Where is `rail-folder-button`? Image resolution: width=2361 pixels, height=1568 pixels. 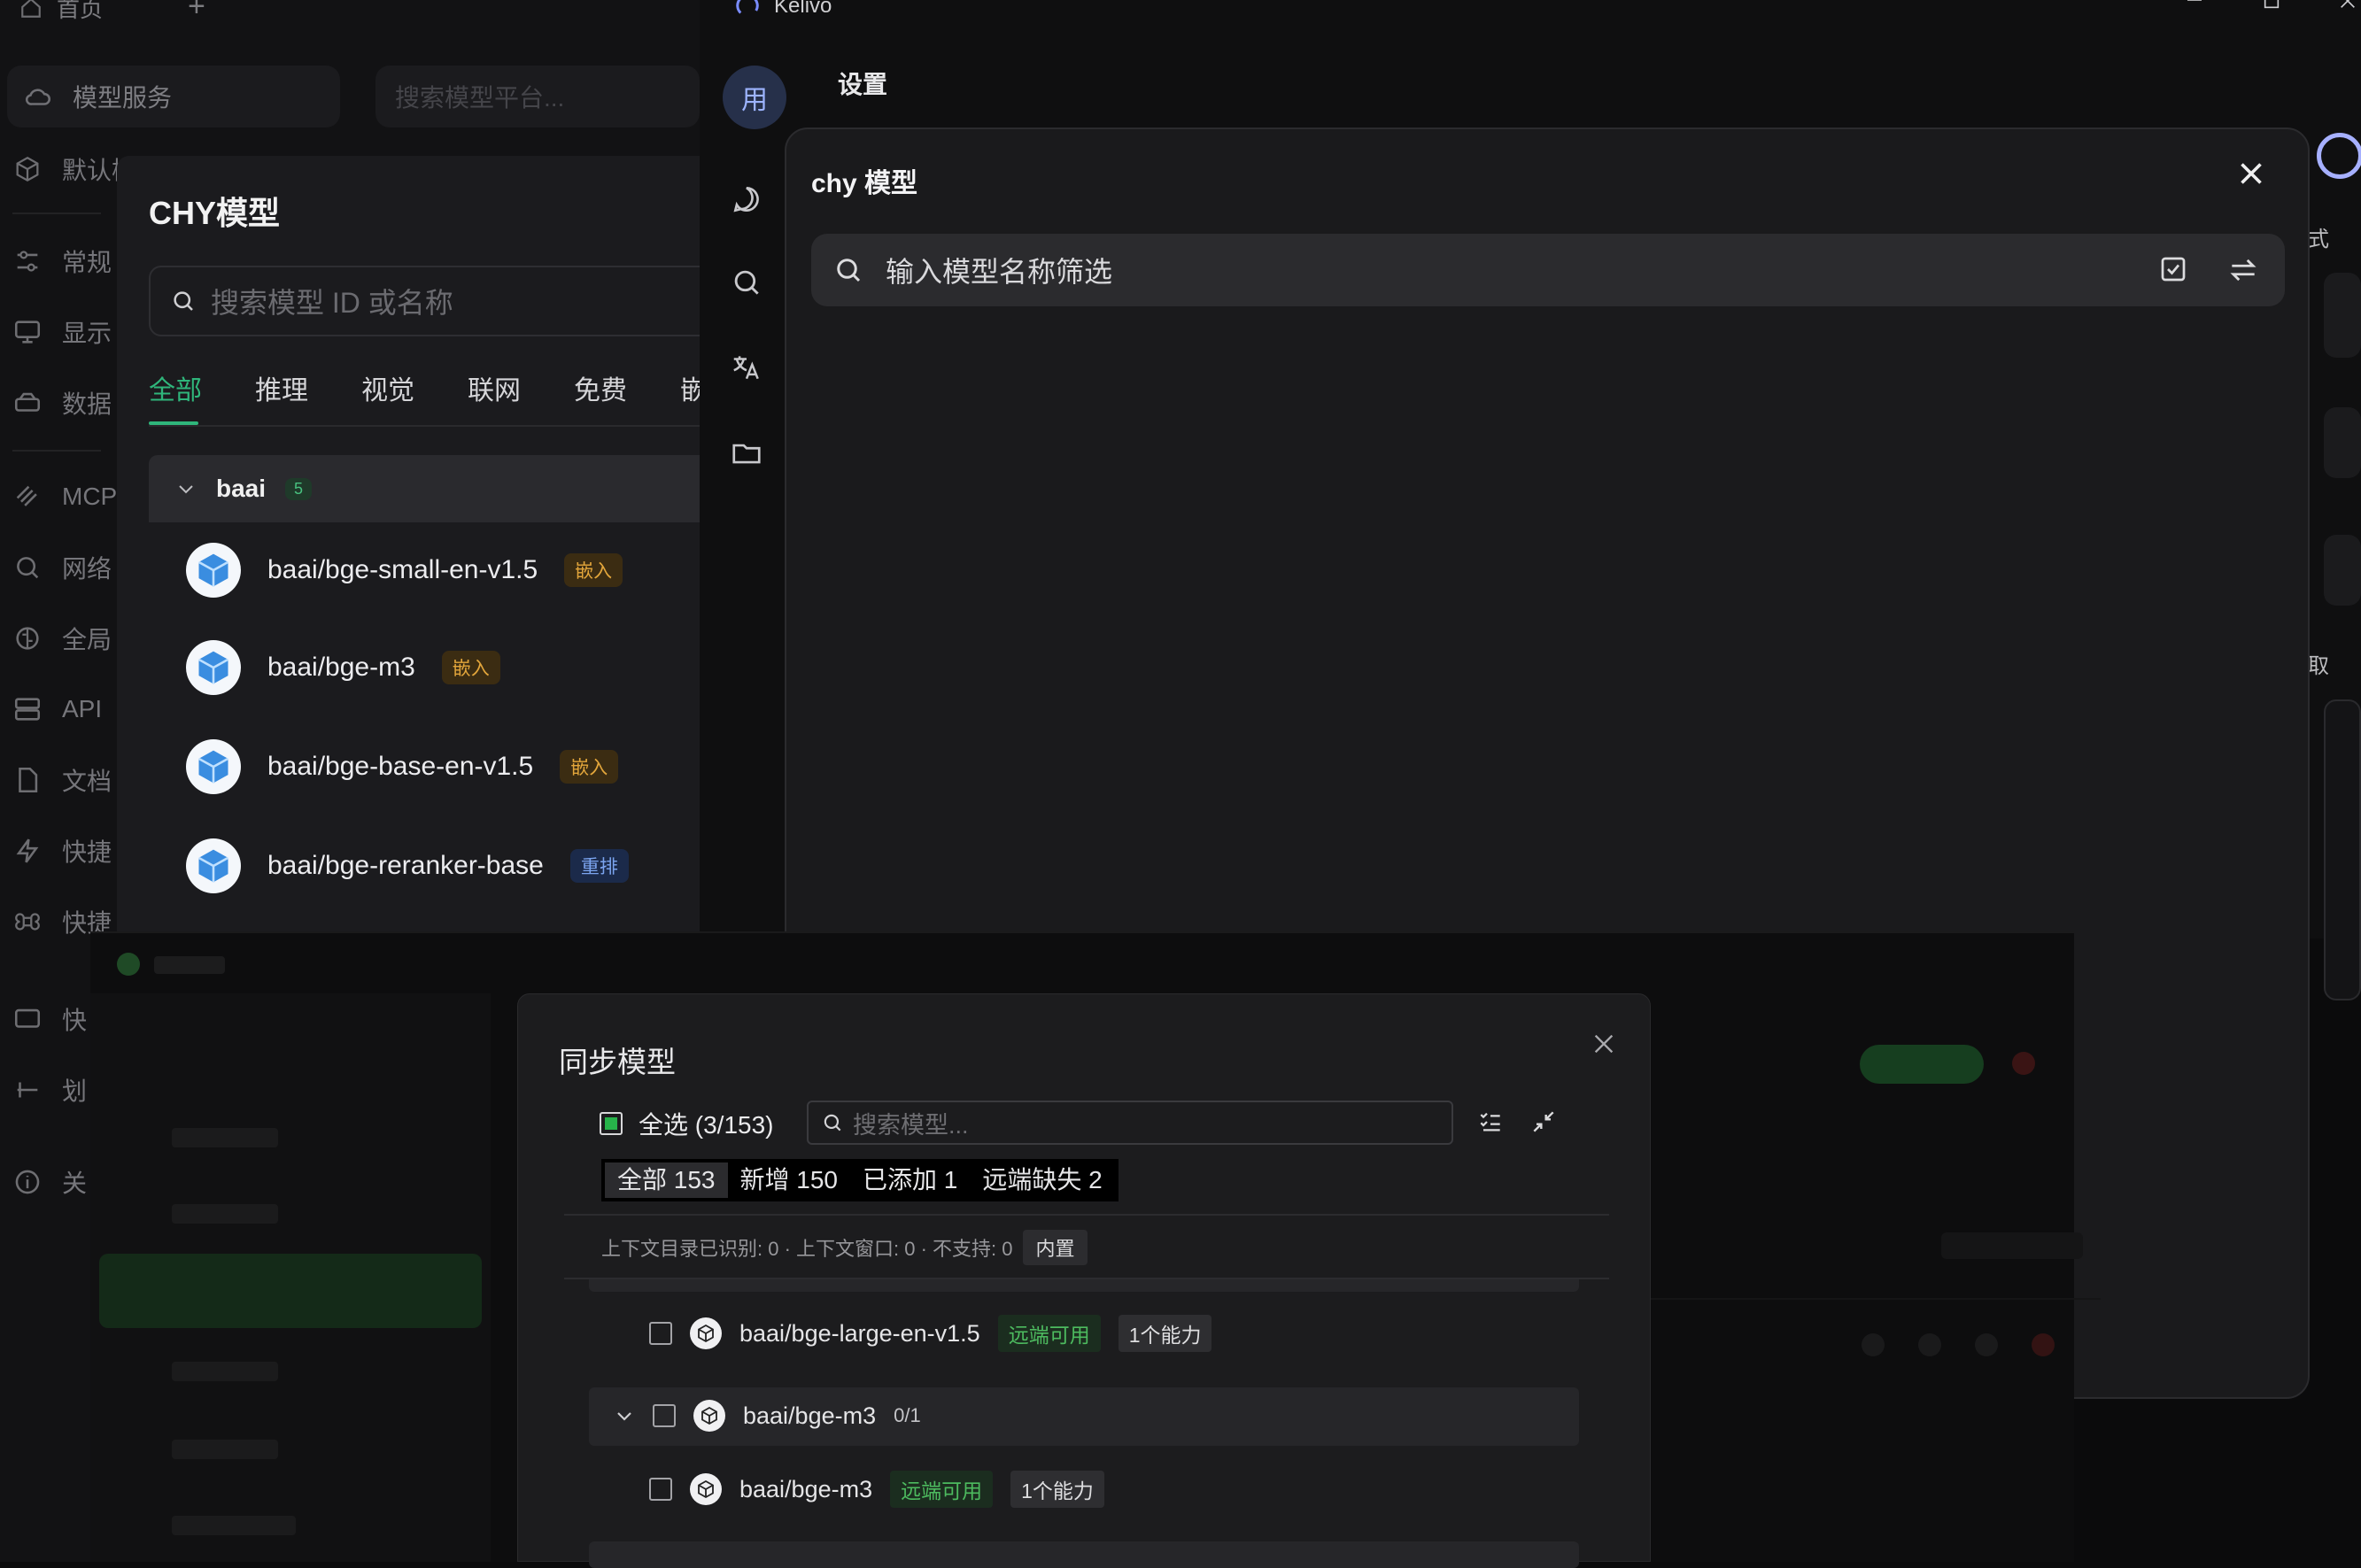 rail-folder-button is located at coordinates (746, 453).